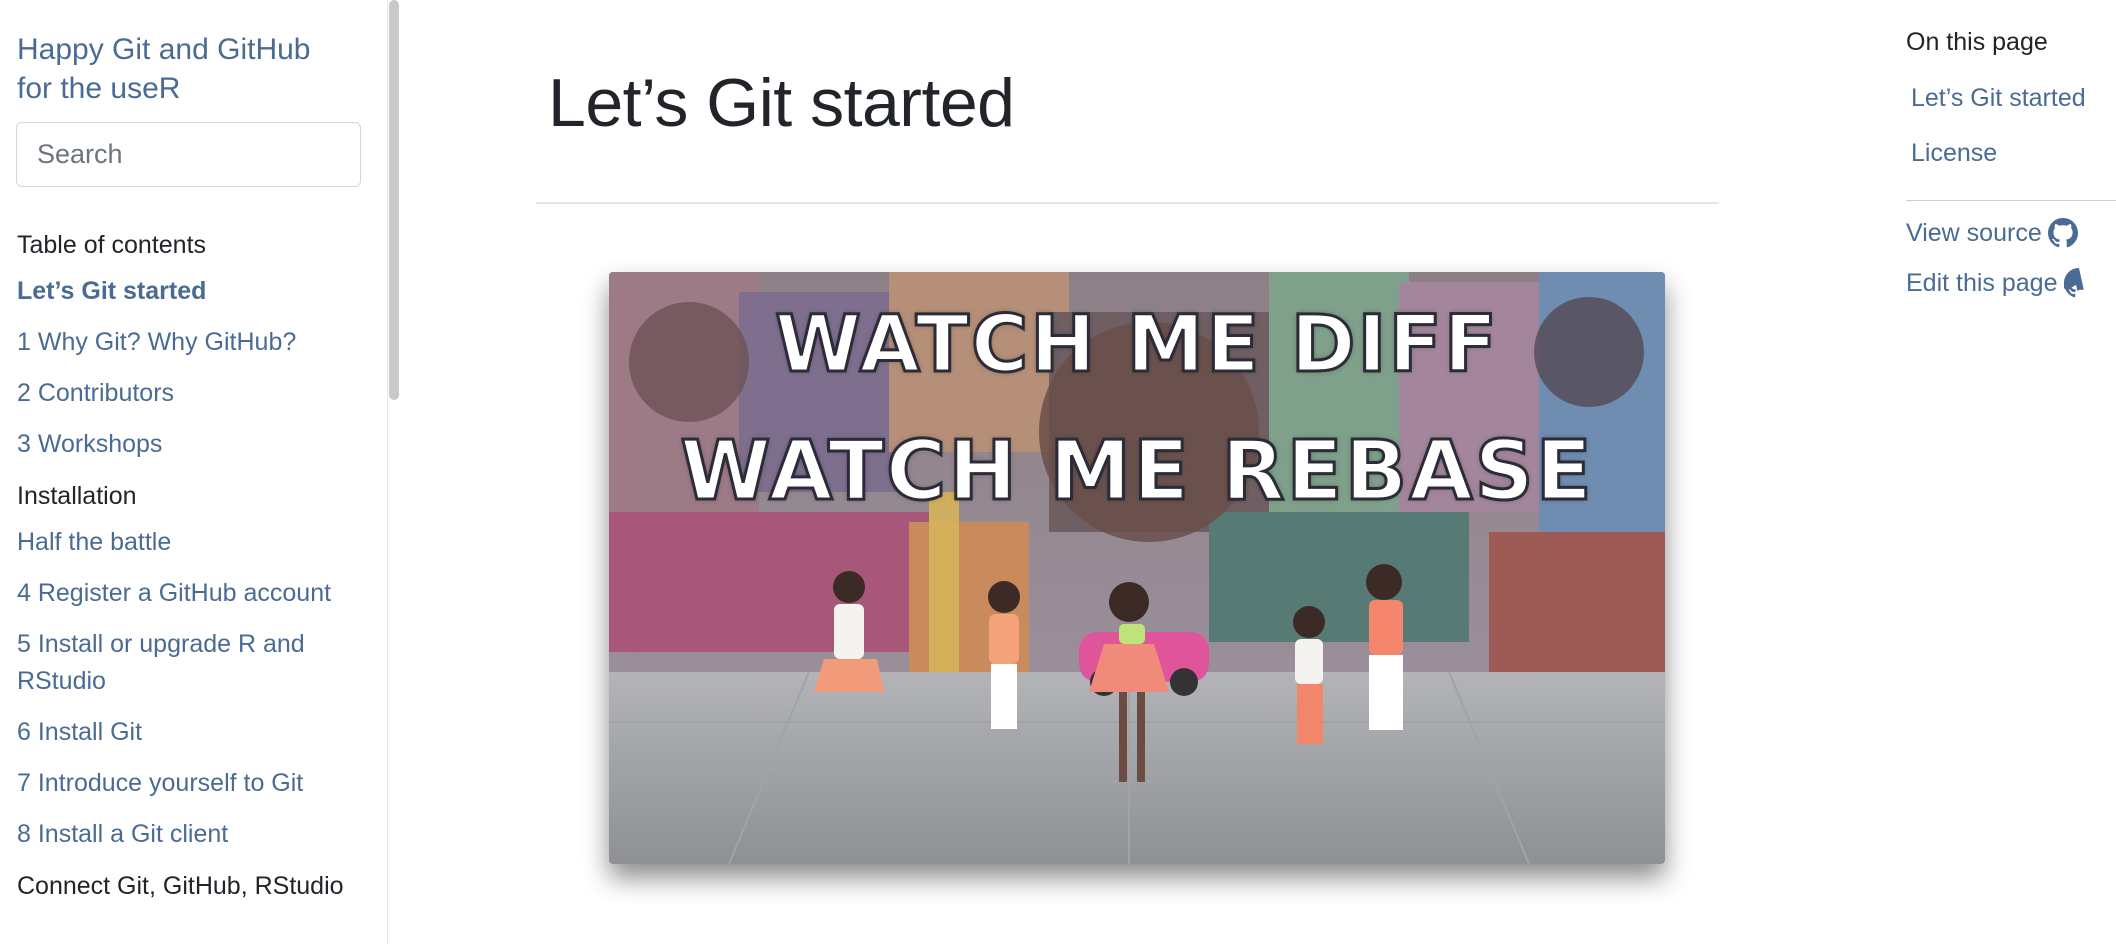 The width and height of the screenshot is (2116, 944). I want to click on title-divider, so click(1127, 203).